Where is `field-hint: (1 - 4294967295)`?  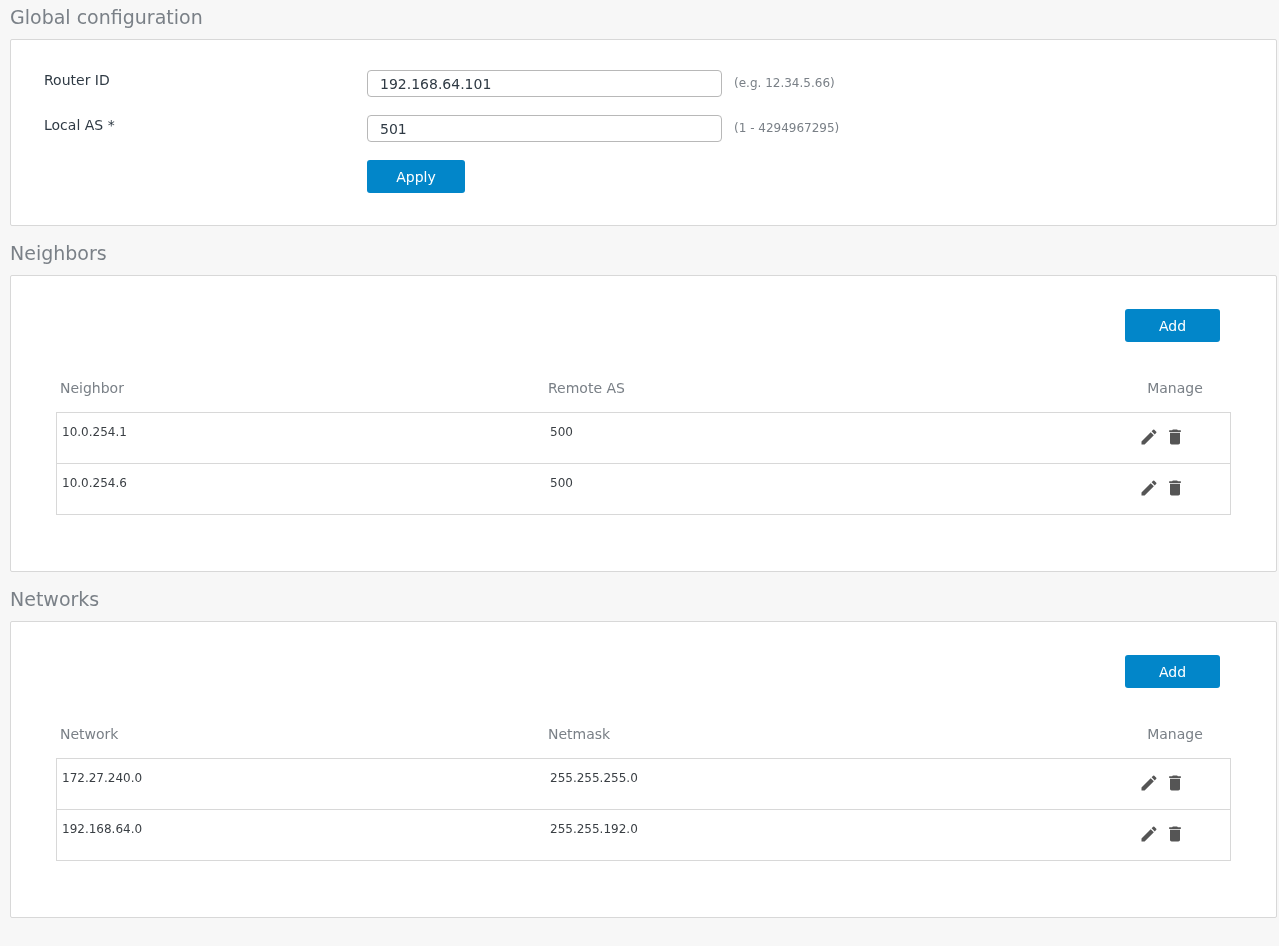 field-hint: (1 - 4294967295) is located at coordinates (787, 128).